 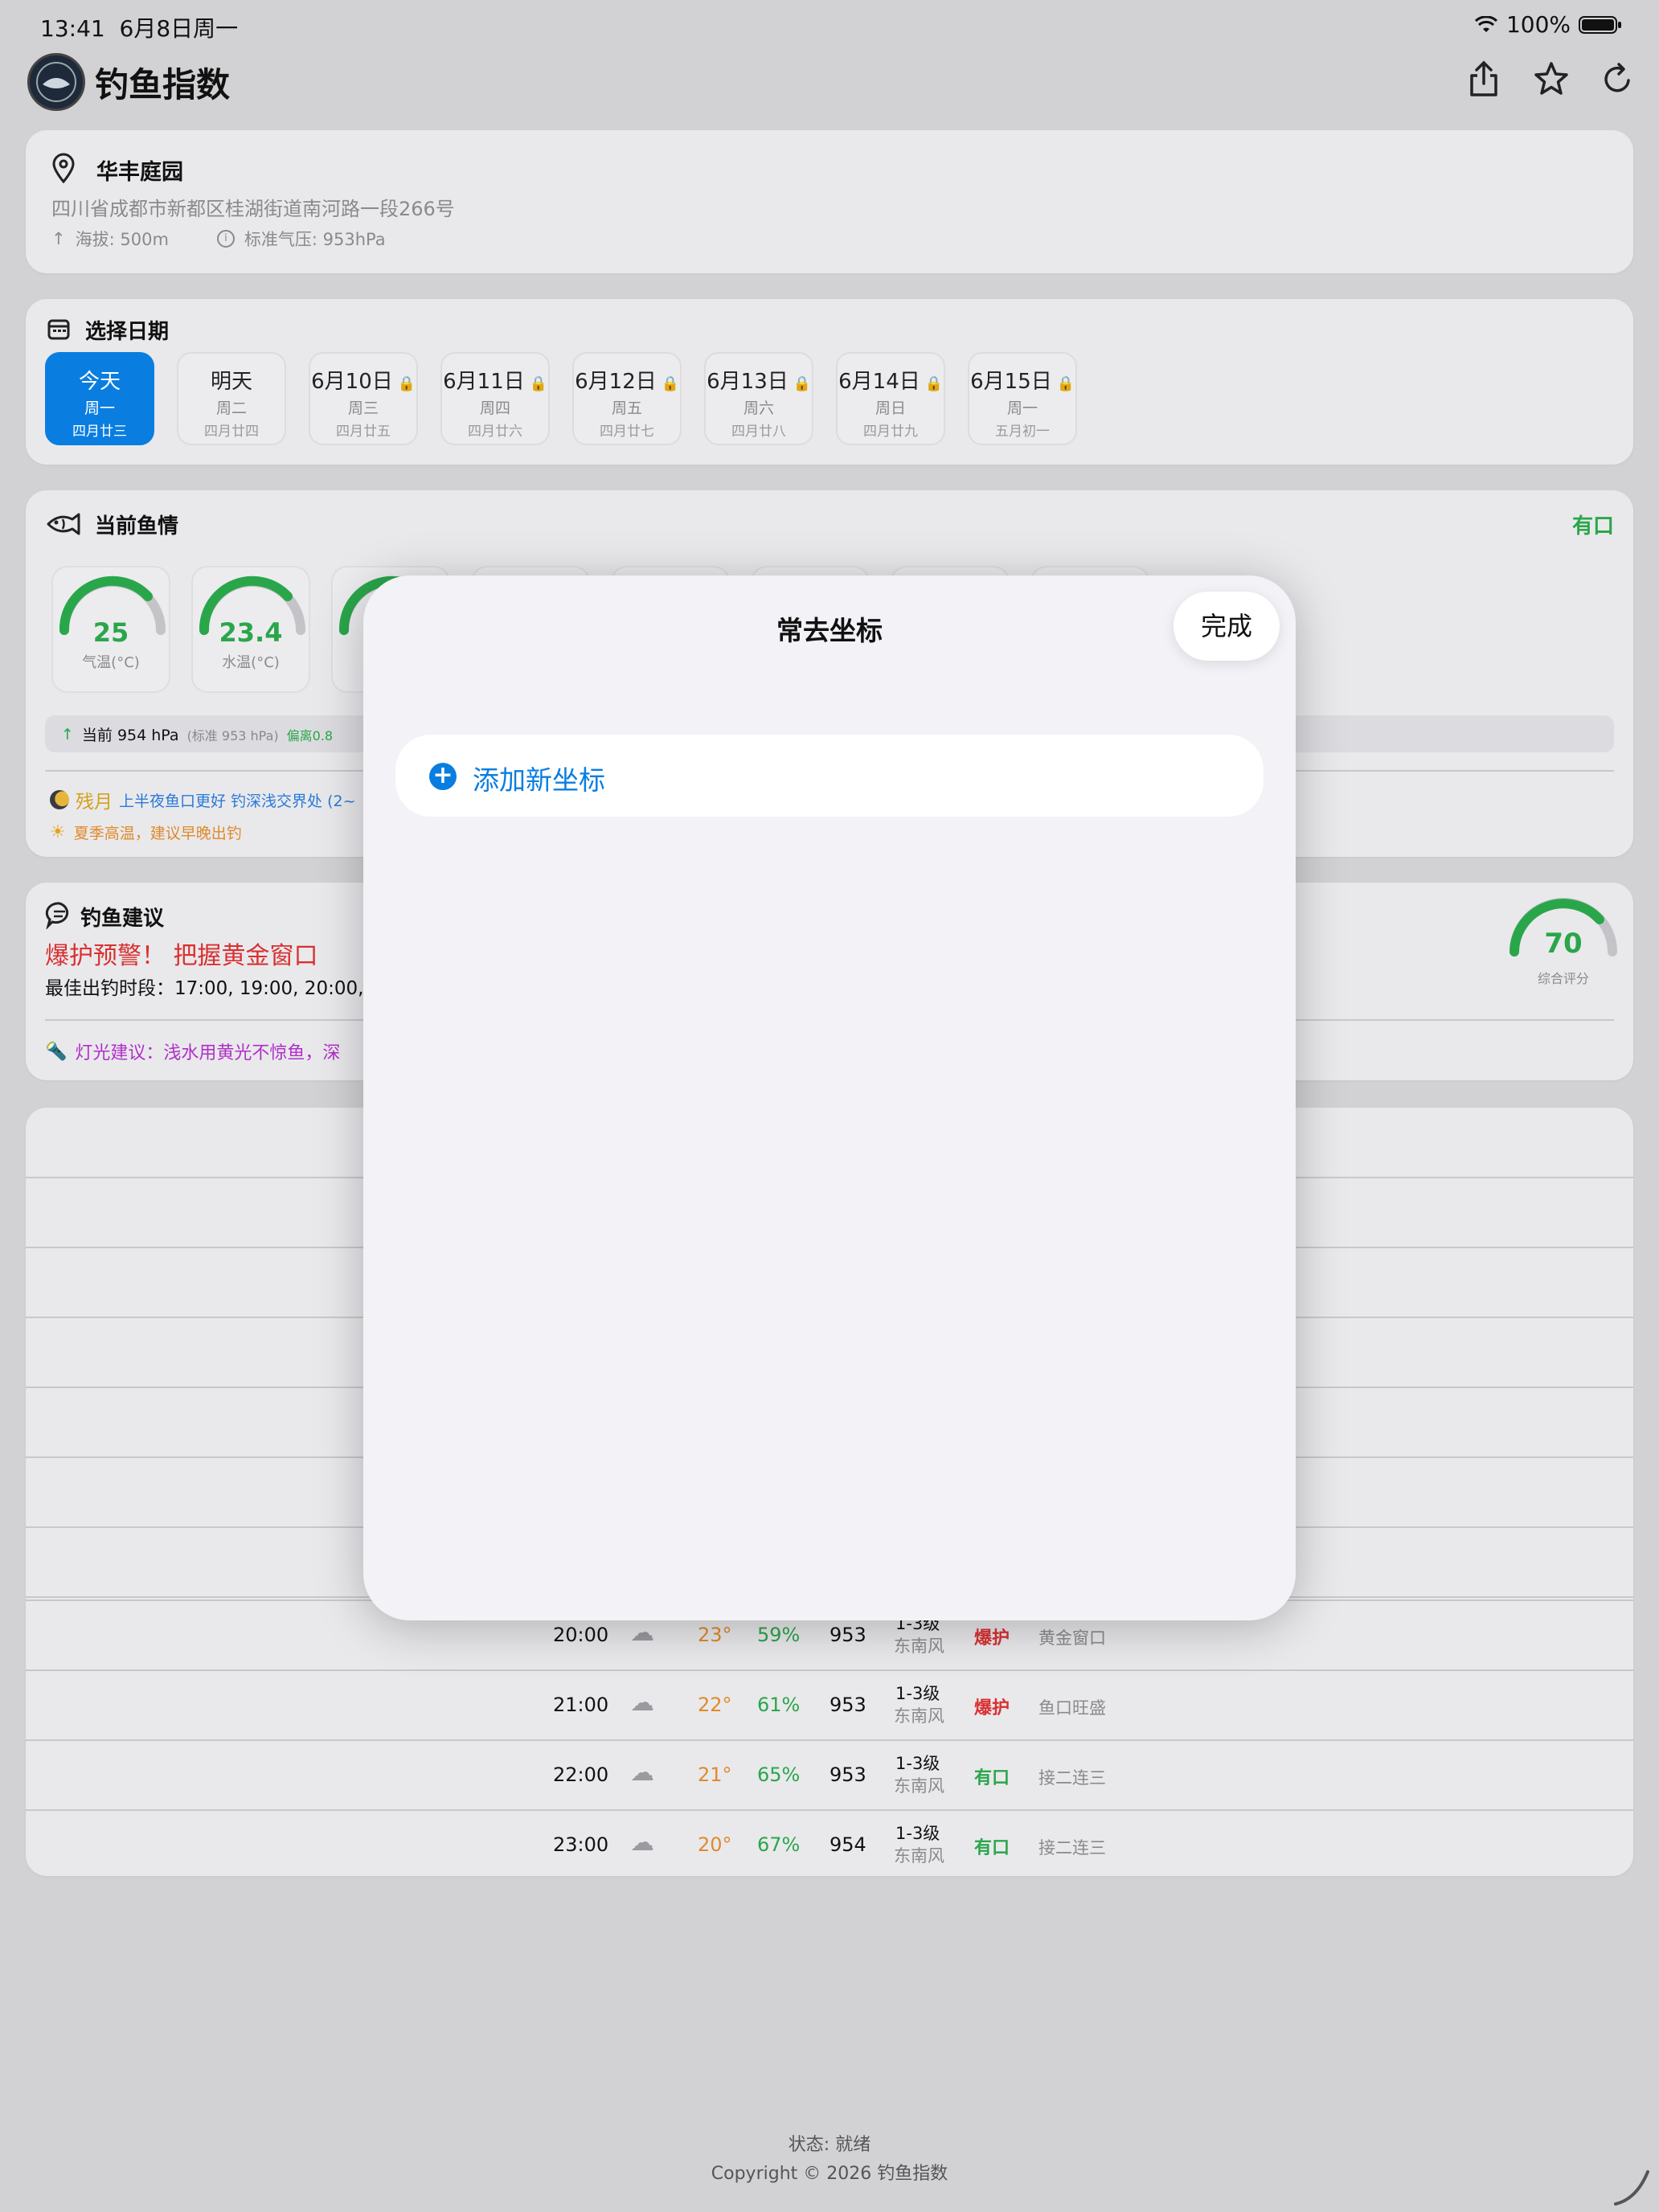 I want to click on modal-title: 常去坐标, so click(x=829, y=630).